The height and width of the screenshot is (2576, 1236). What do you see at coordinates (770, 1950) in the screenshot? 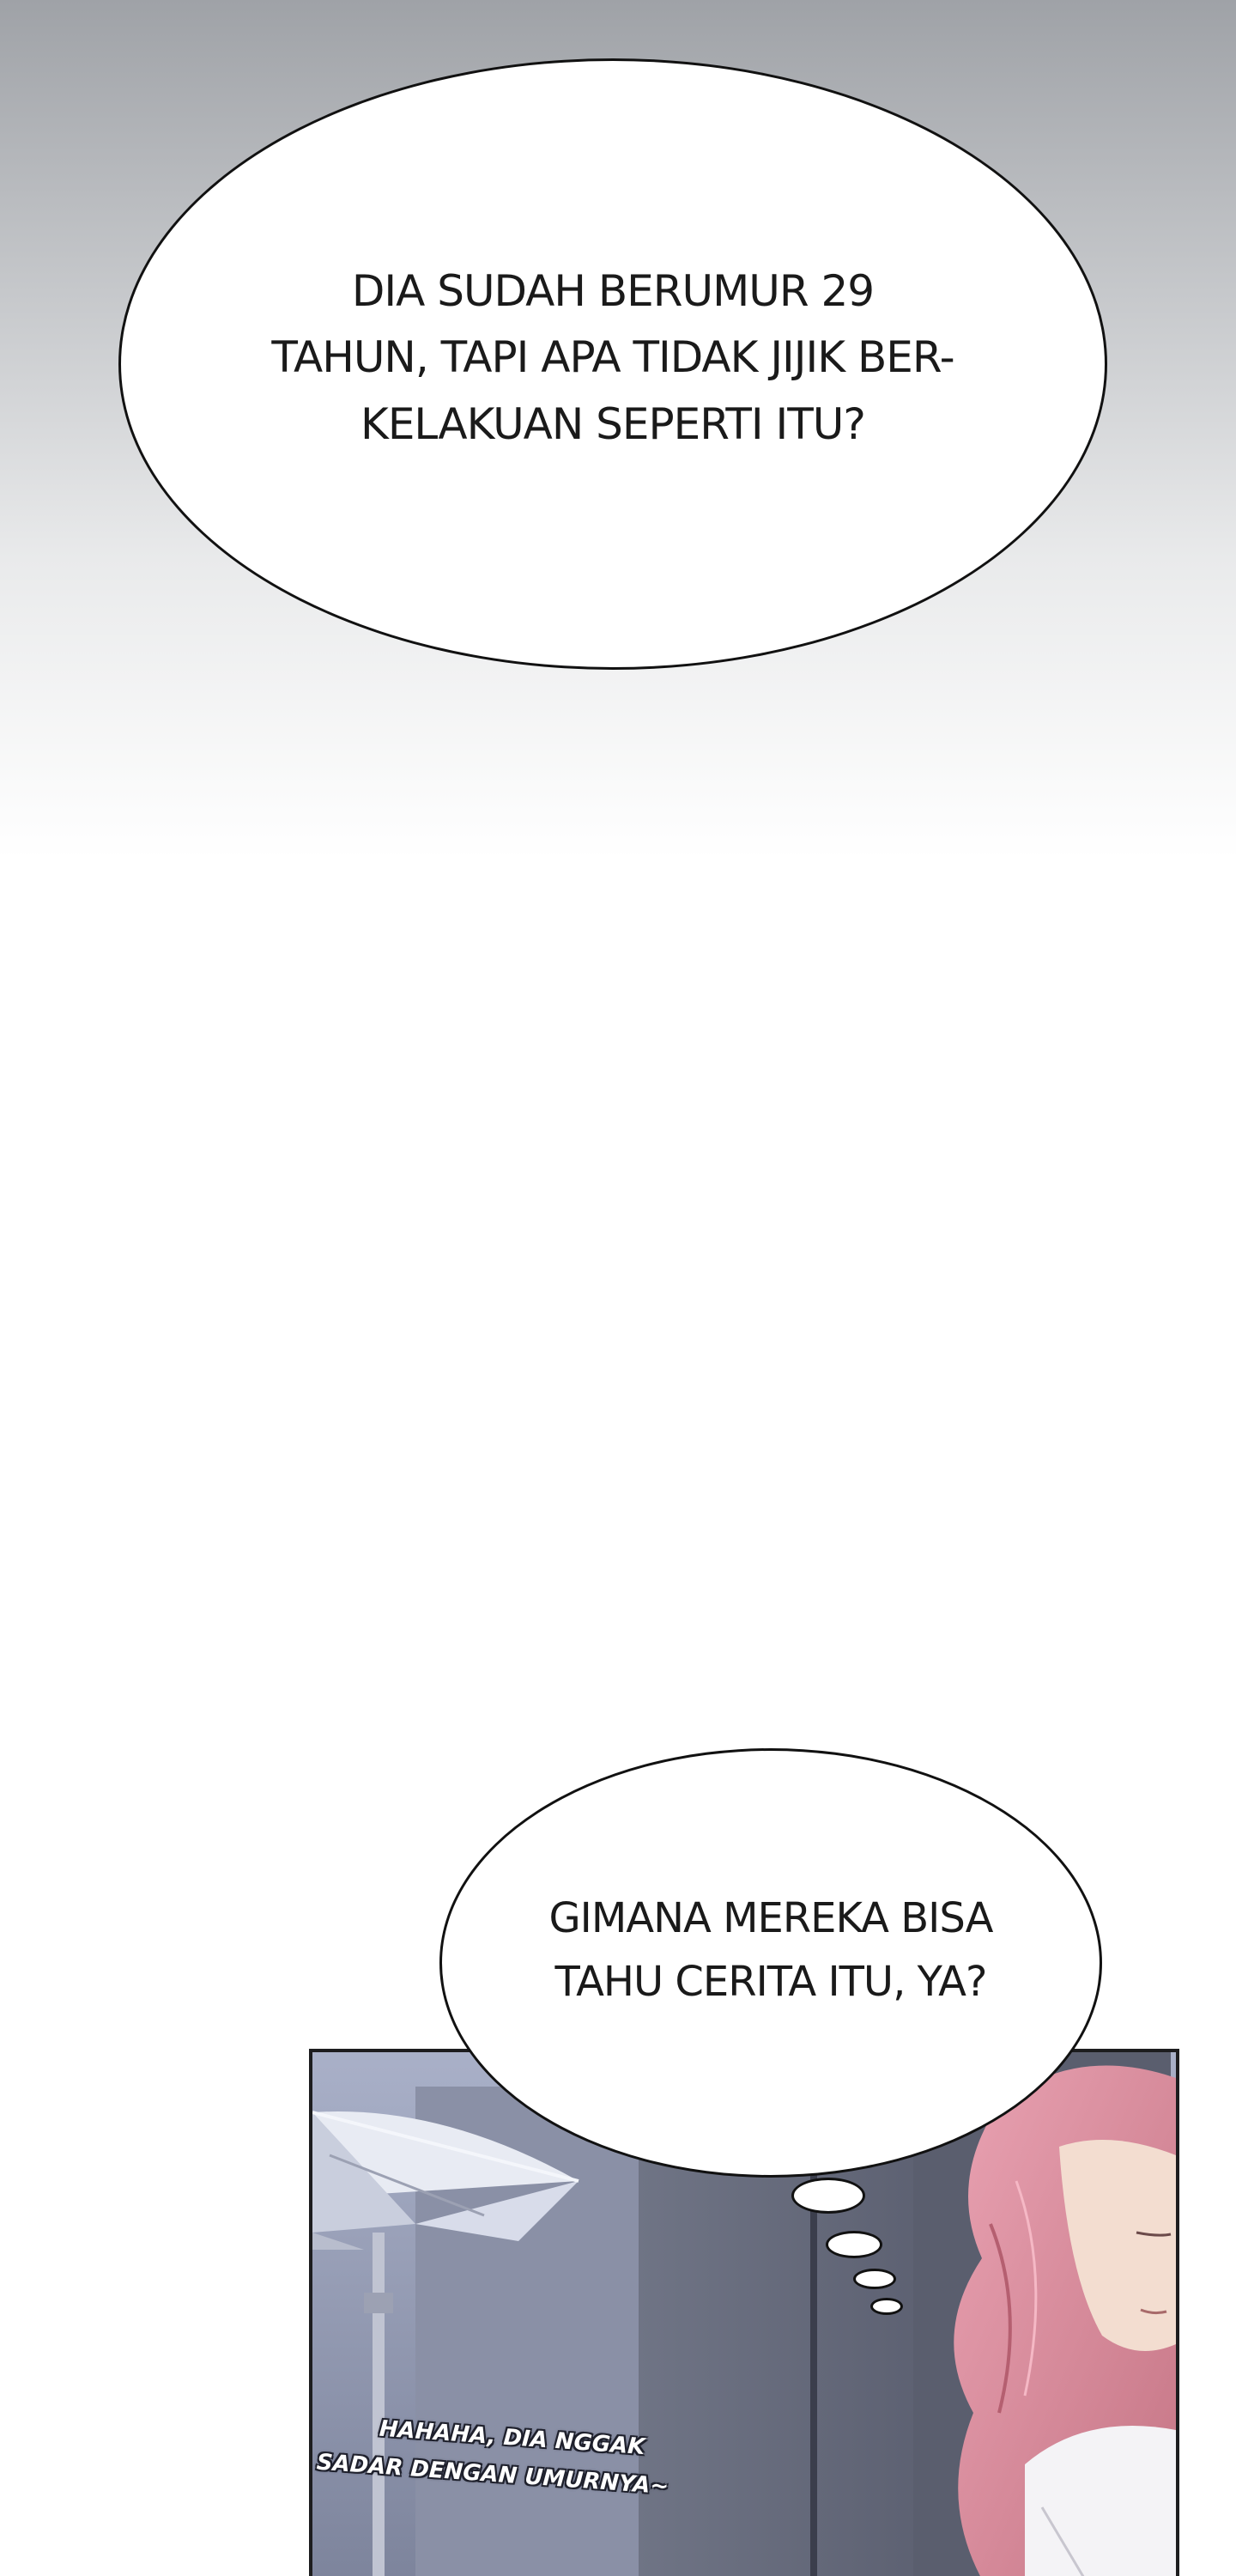
I see `thought-bubble-text: GIMANA MEREKA BISA TAHU CERITA ITU, YA?` at bounding box center [770, 1950].